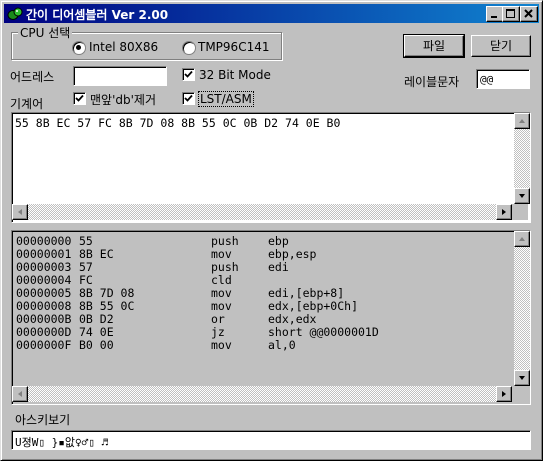 The height and width of the screenshot is (461, 543). I want to click on disassembly-operands: edx,[ebp+0Ch], so click(313, 306).